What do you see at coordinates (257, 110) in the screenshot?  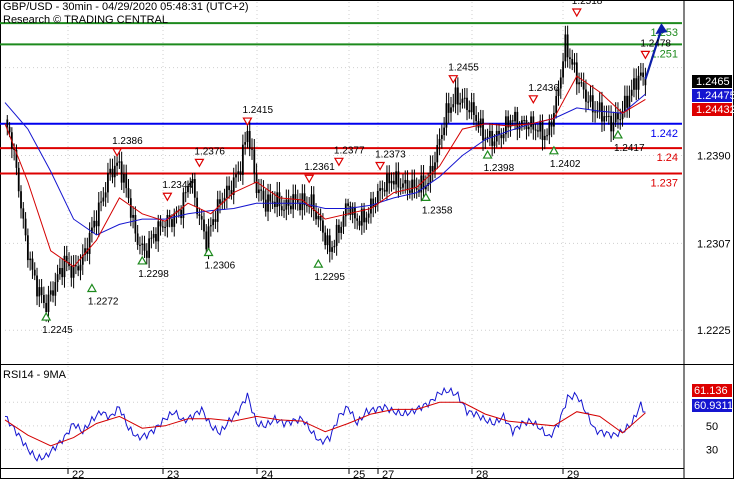 I see `peak-price-label: 1.2415` at bounding box center [257, 110].